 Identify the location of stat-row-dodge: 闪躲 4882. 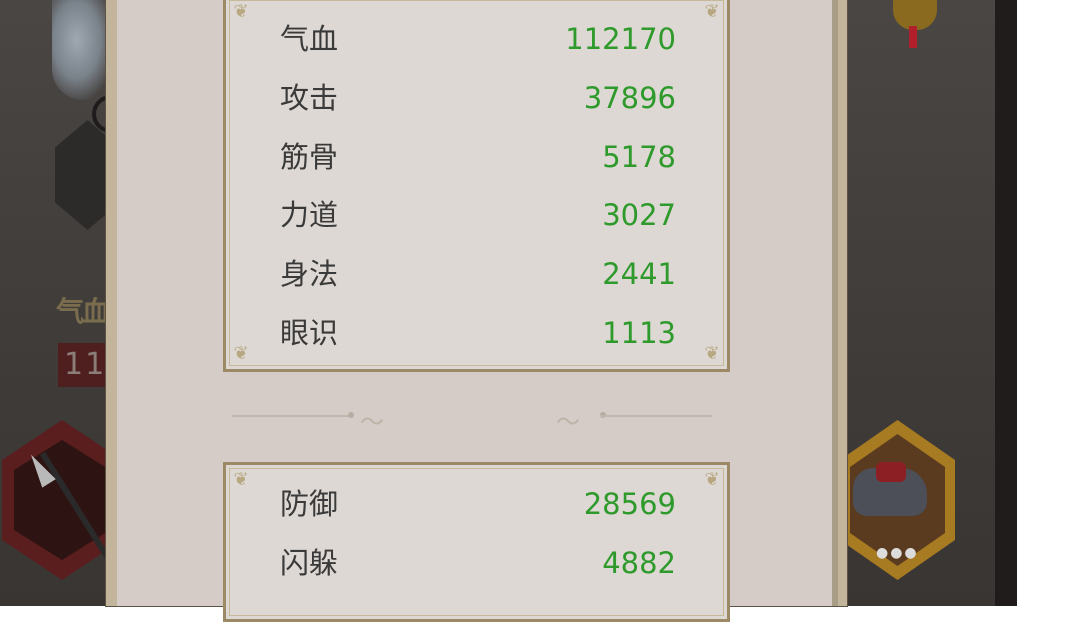
(478, 563).